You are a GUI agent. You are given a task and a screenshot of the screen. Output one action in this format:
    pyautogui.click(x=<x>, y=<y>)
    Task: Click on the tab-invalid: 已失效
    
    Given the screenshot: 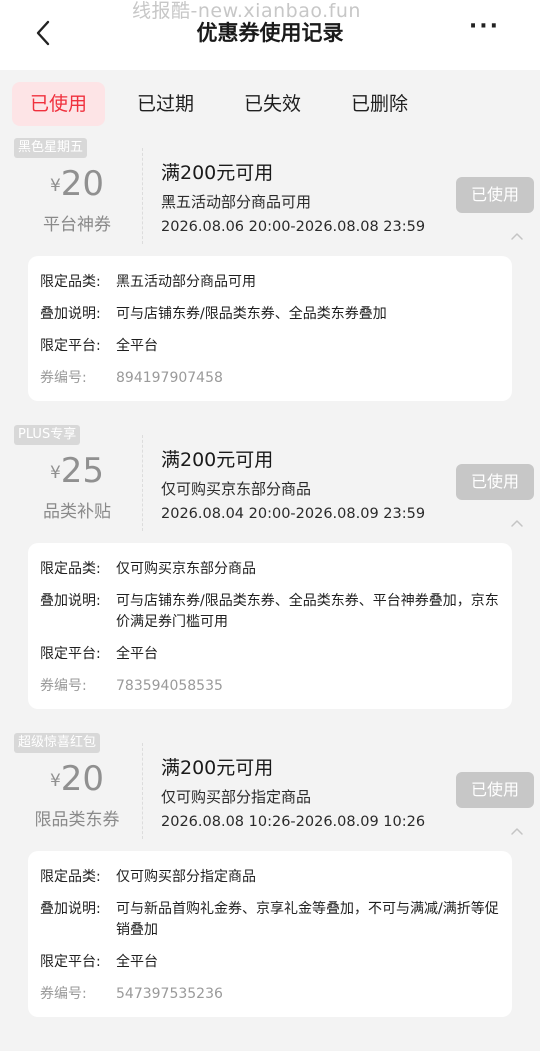 What is the action you would take?
    pyautogui.click(x=272, y=104)
    